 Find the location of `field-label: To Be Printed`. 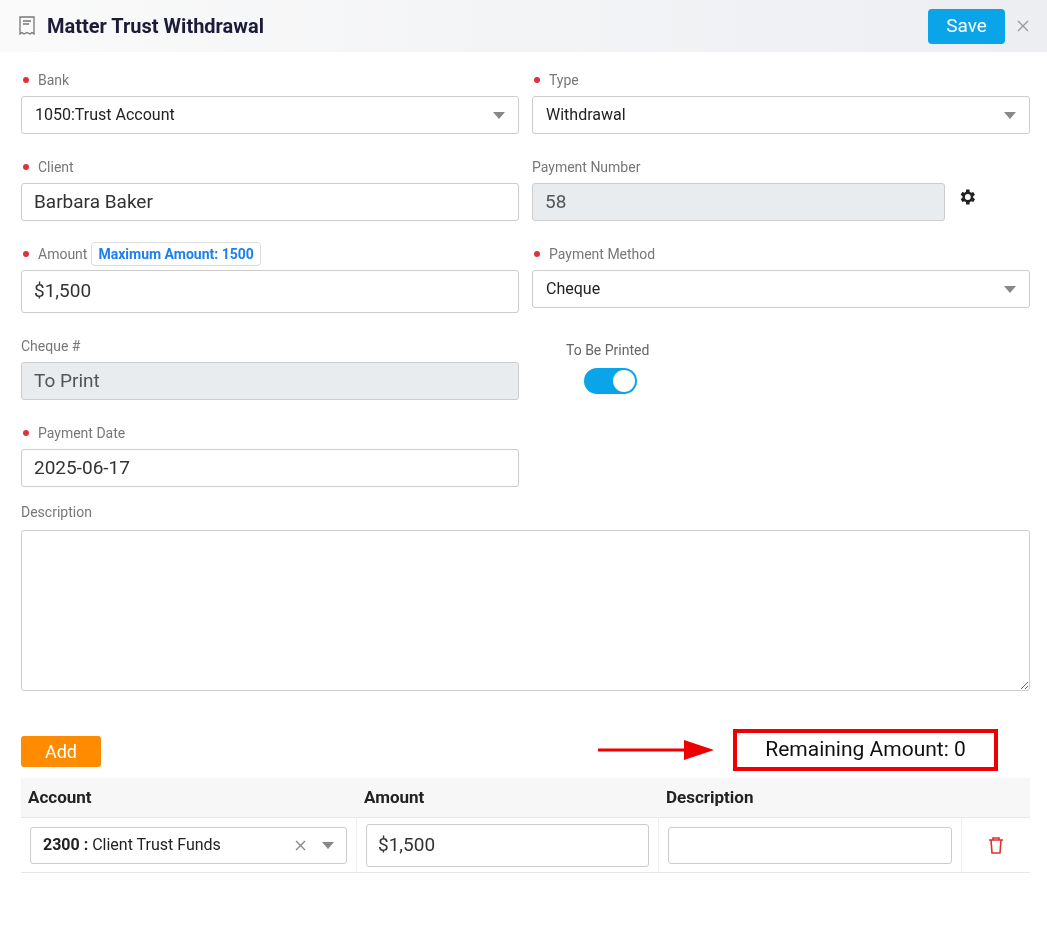

field-label: To Be Printed is located at coordinates (608, 350).